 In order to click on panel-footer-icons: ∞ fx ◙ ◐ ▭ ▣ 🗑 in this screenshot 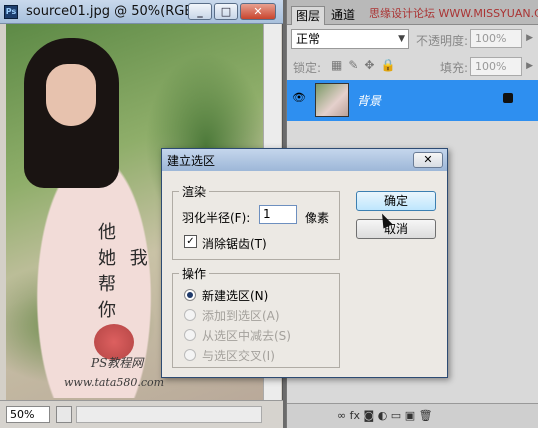, I will do `click(385, 415)`.